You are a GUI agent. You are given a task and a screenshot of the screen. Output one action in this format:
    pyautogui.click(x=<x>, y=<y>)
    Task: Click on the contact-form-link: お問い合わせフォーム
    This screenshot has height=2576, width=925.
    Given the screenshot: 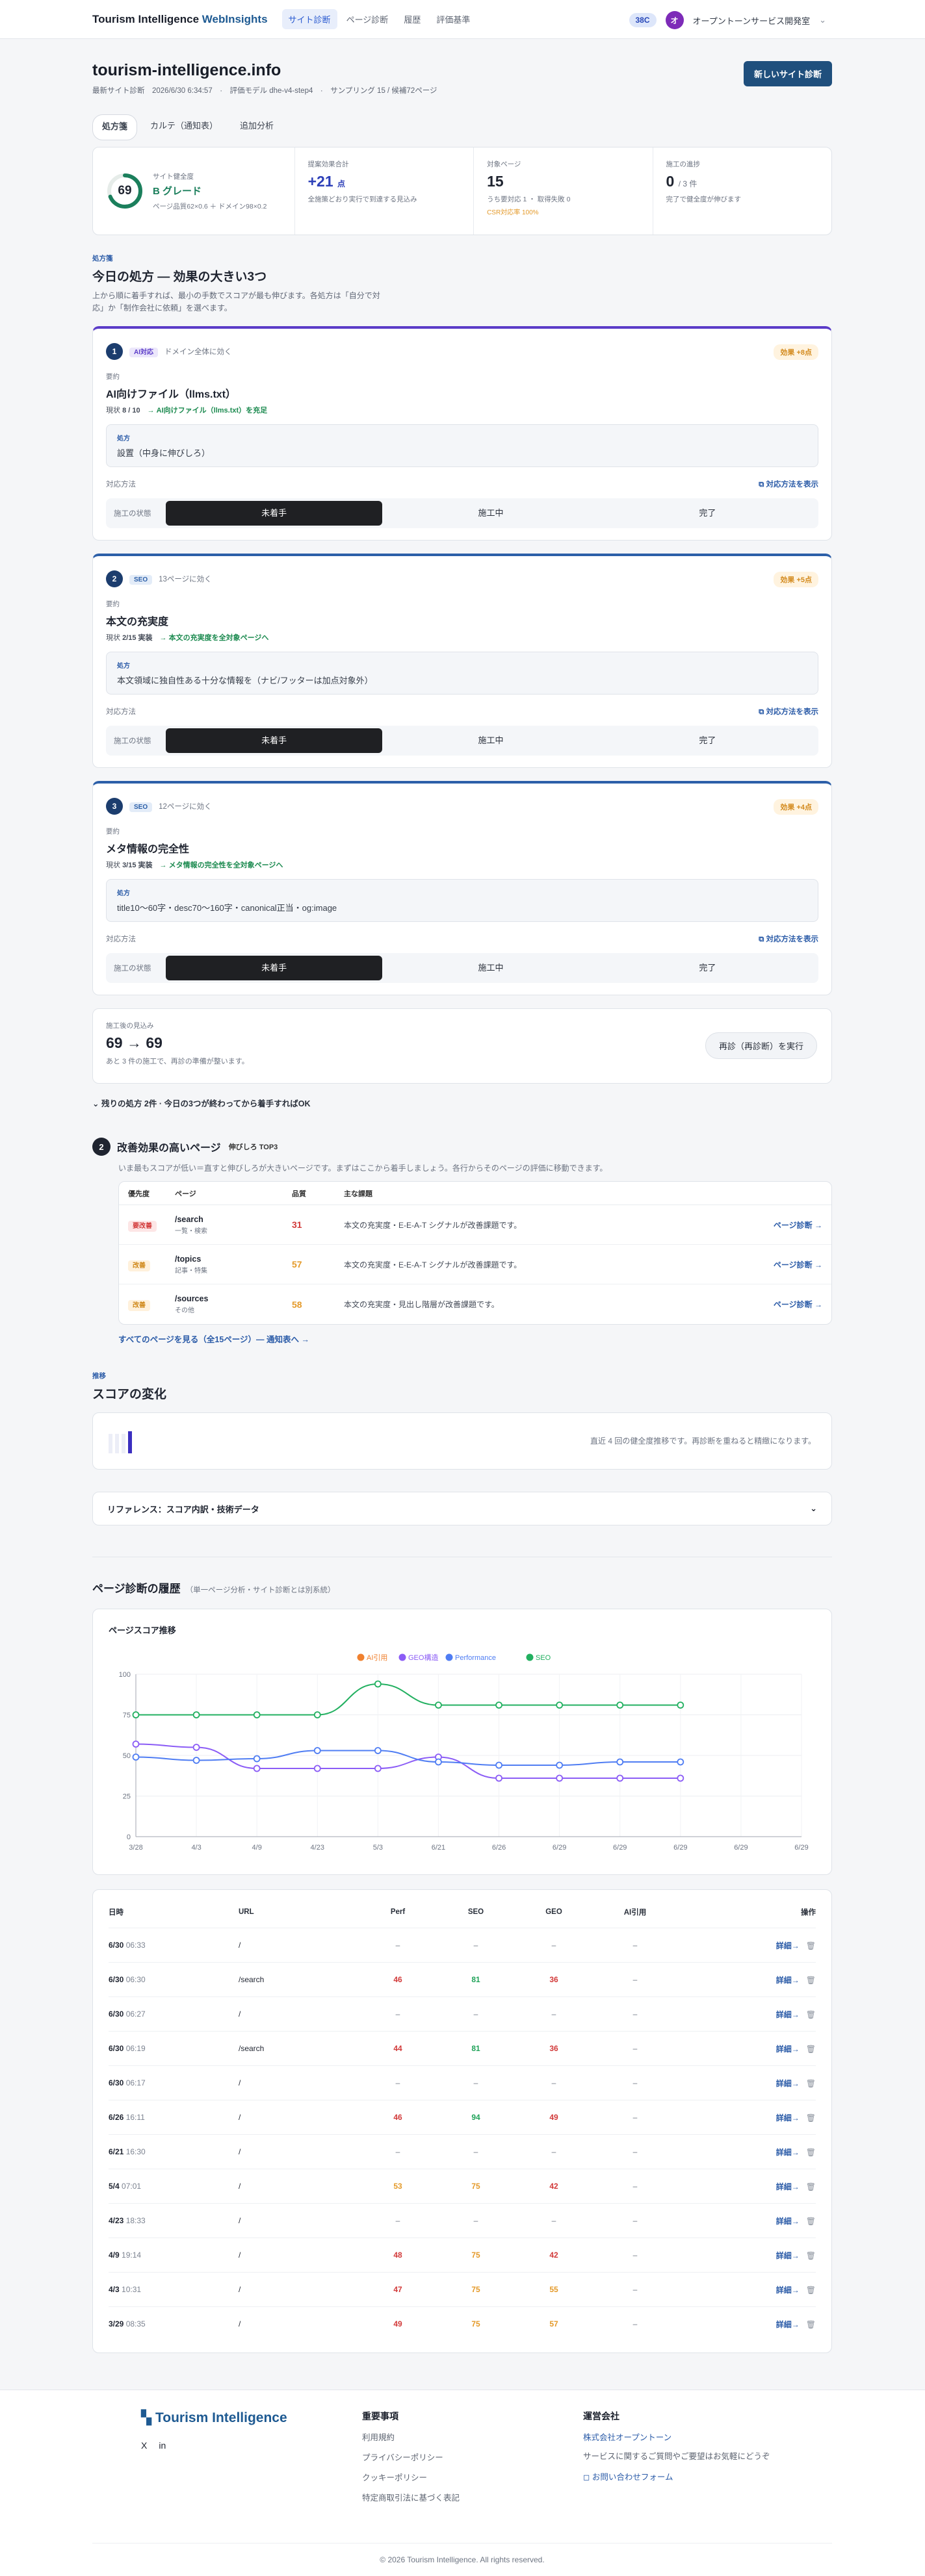 What is the action you would take?
    pyautogui.click(x=632, y=2477)
    